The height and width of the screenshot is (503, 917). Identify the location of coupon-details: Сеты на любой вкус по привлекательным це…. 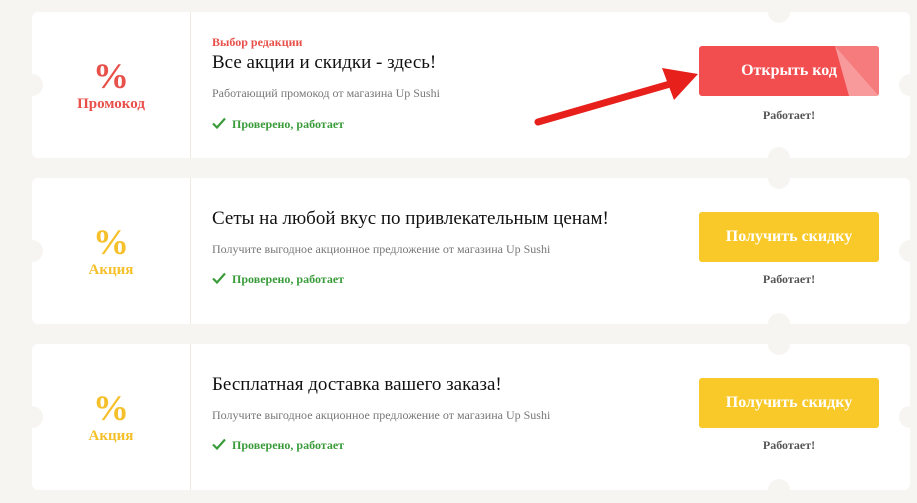
(447, 251).